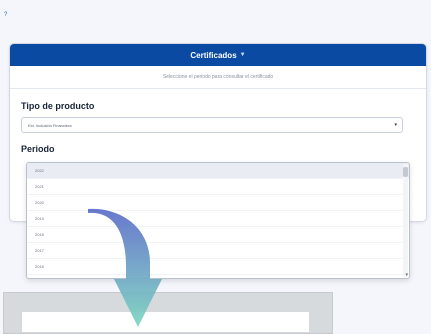 The image size is (431, 334). Describe the element at coordinates (38, 149) in the screenshot. I see `period-label: Periodo` at that location.